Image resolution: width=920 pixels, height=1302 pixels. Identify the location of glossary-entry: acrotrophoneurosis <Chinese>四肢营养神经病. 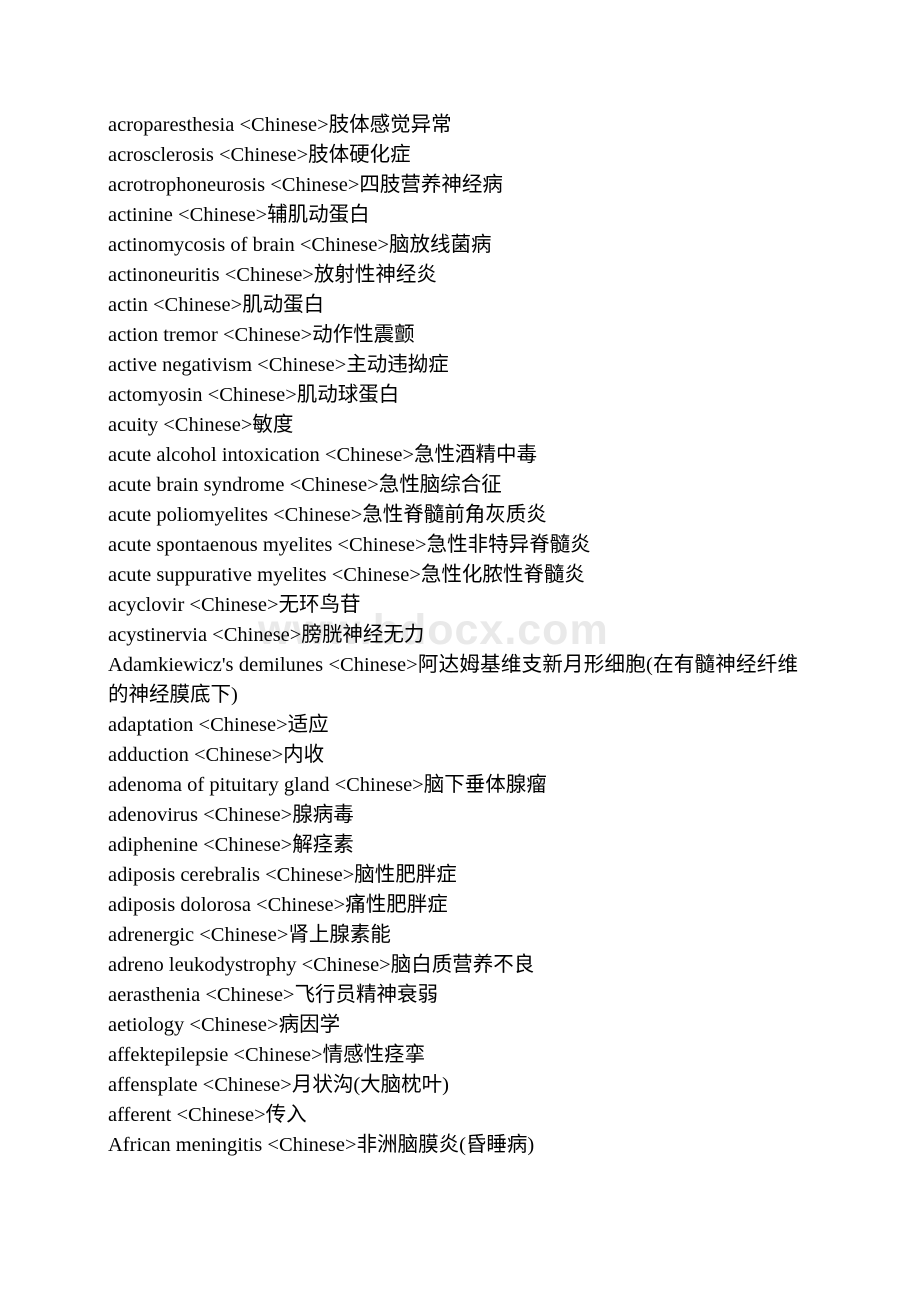
(305, 185).